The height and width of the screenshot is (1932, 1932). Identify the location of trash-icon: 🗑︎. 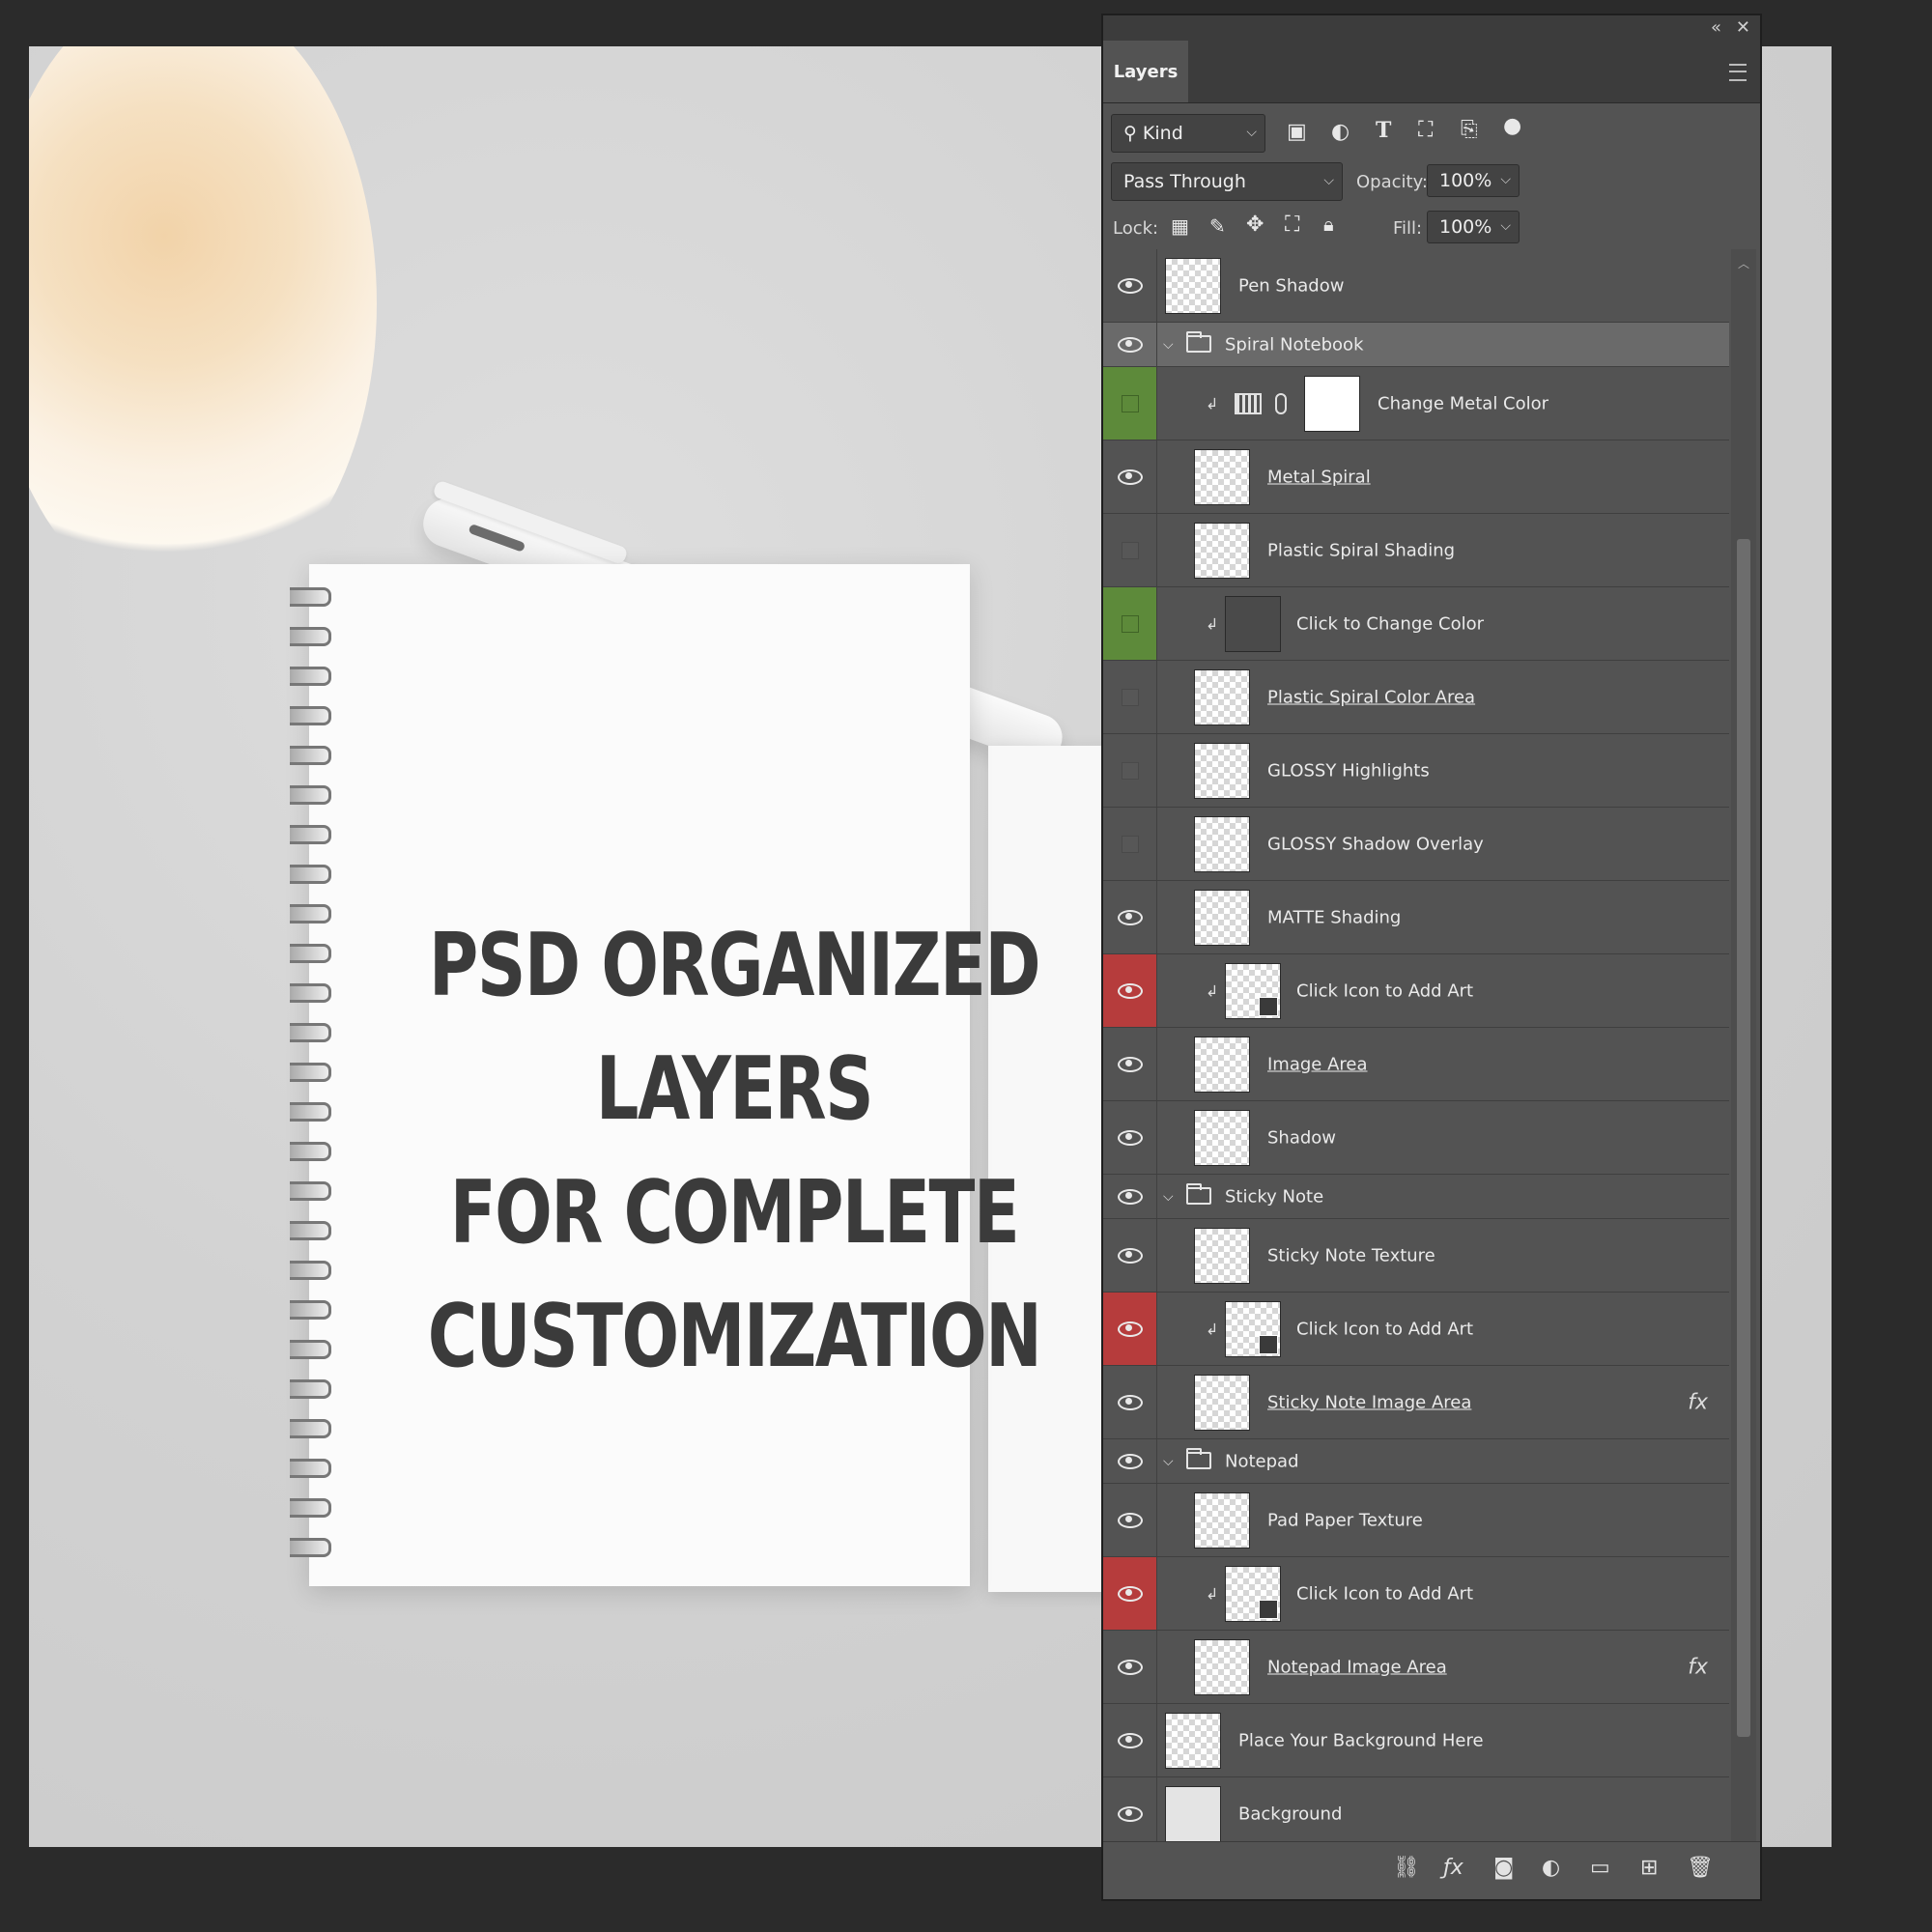
(1700, 1868).